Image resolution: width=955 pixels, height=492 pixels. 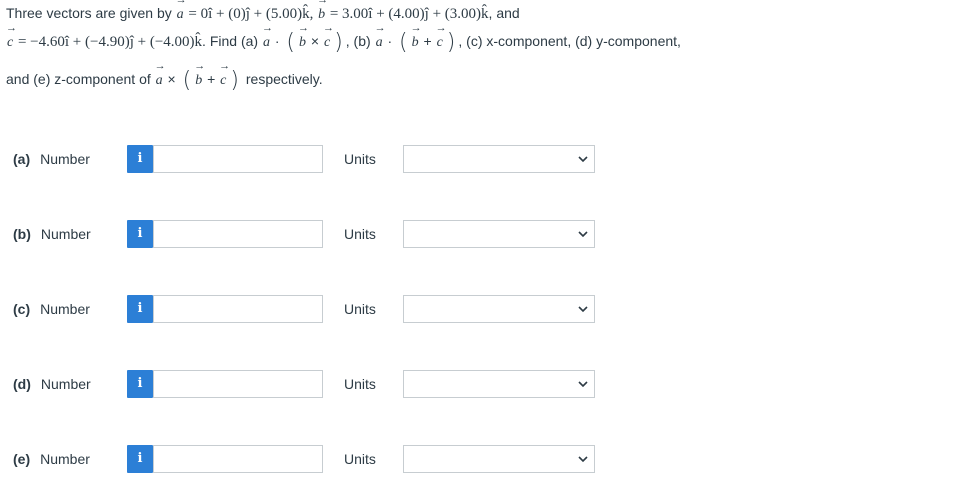 I want to click on part-a-cross-operator: ×, so click(x=315, y=41).